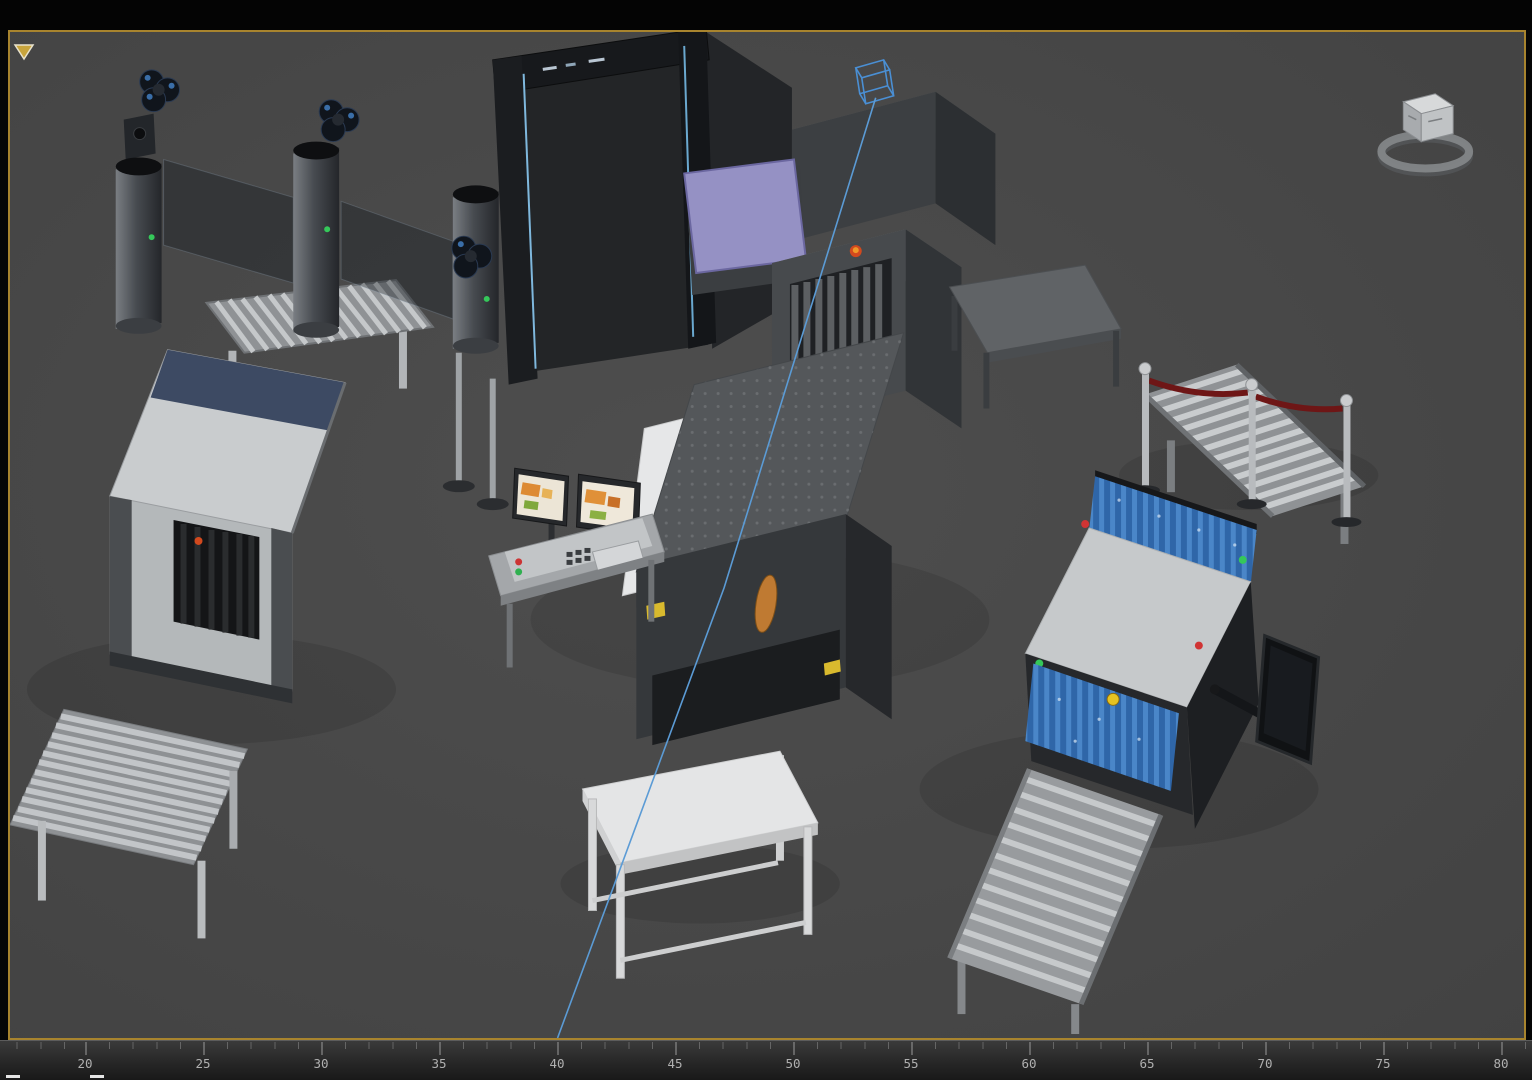  Describe the element at coordinates (1113, 699) in the screenshot. I see `emergency-stop-button` at that location.